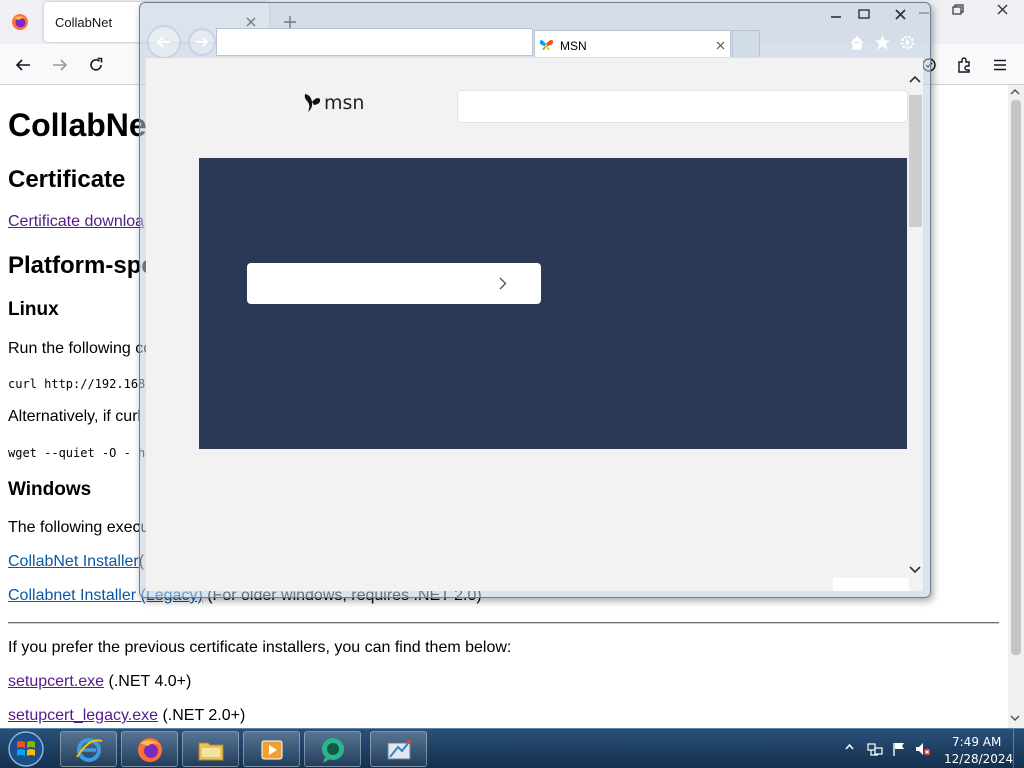 This screenshot has height=768, width=1024. I want to click on volume-muted-icon, so click(923, 749).